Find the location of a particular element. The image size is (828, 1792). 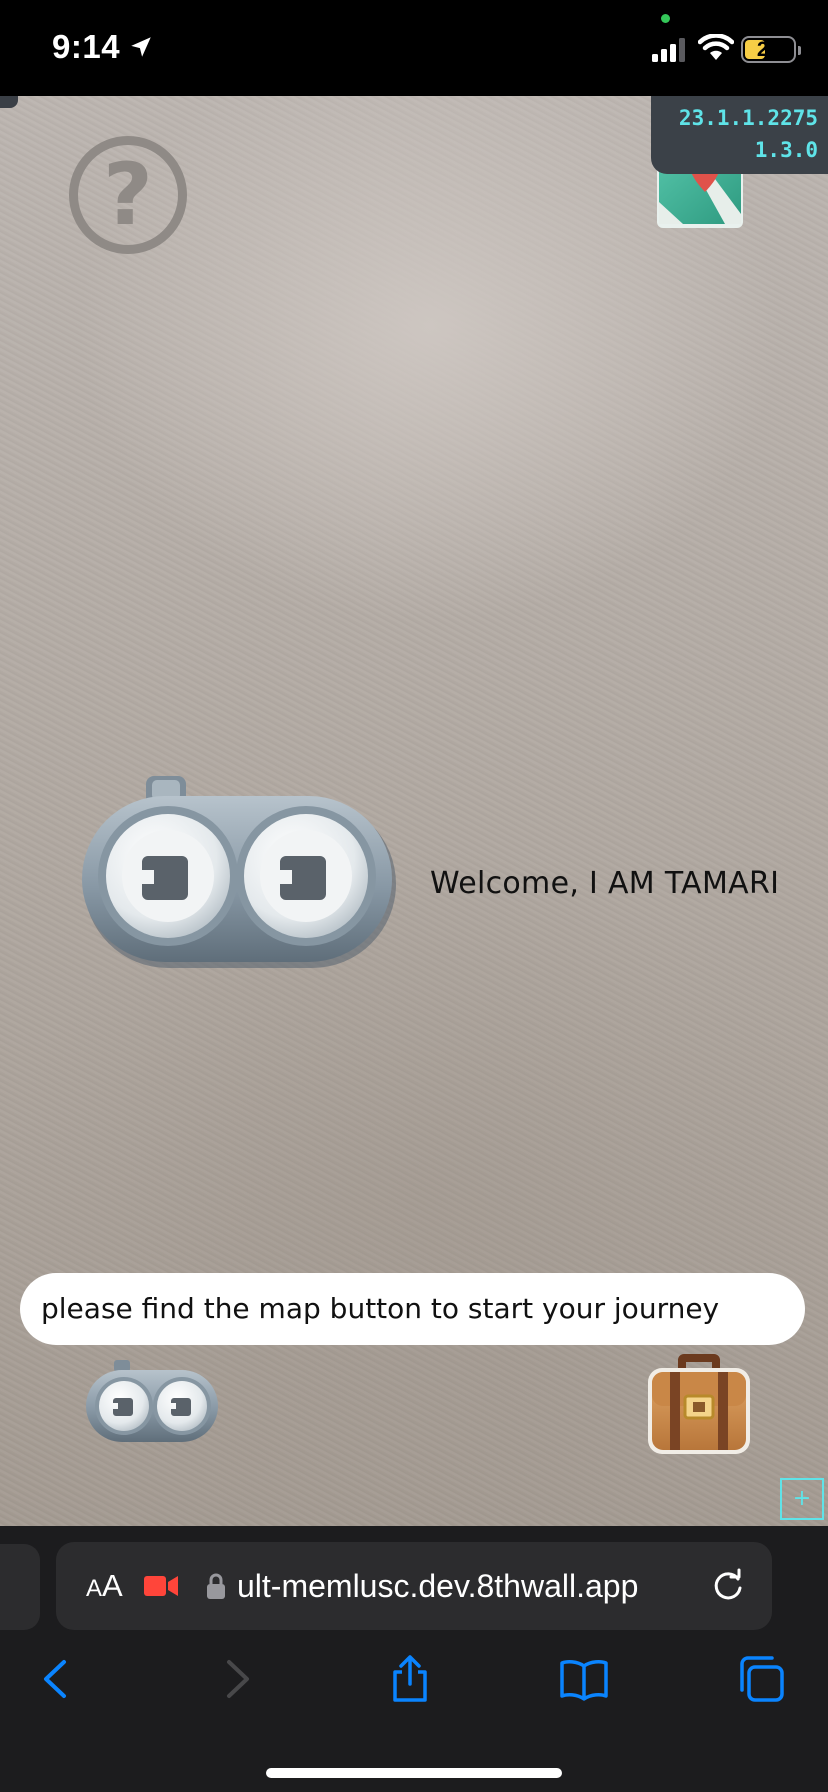

battery-icon: 21 is located at coordinates (771, 49).